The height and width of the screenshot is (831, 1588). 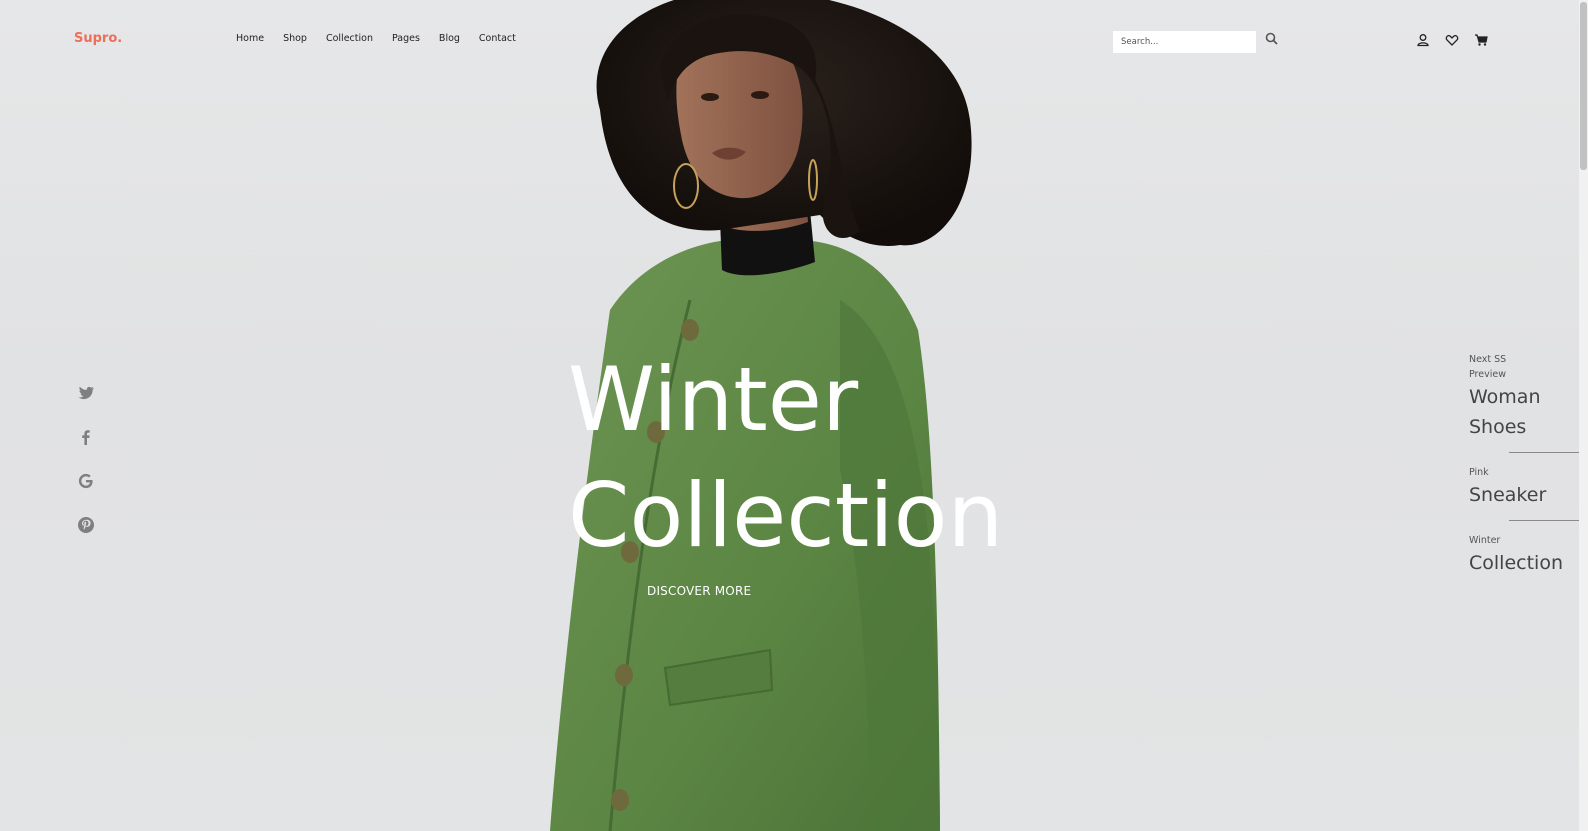 I want to click on main-nav: Home Shop Collection Pages Blog Contact, so click(x=385, y=38).